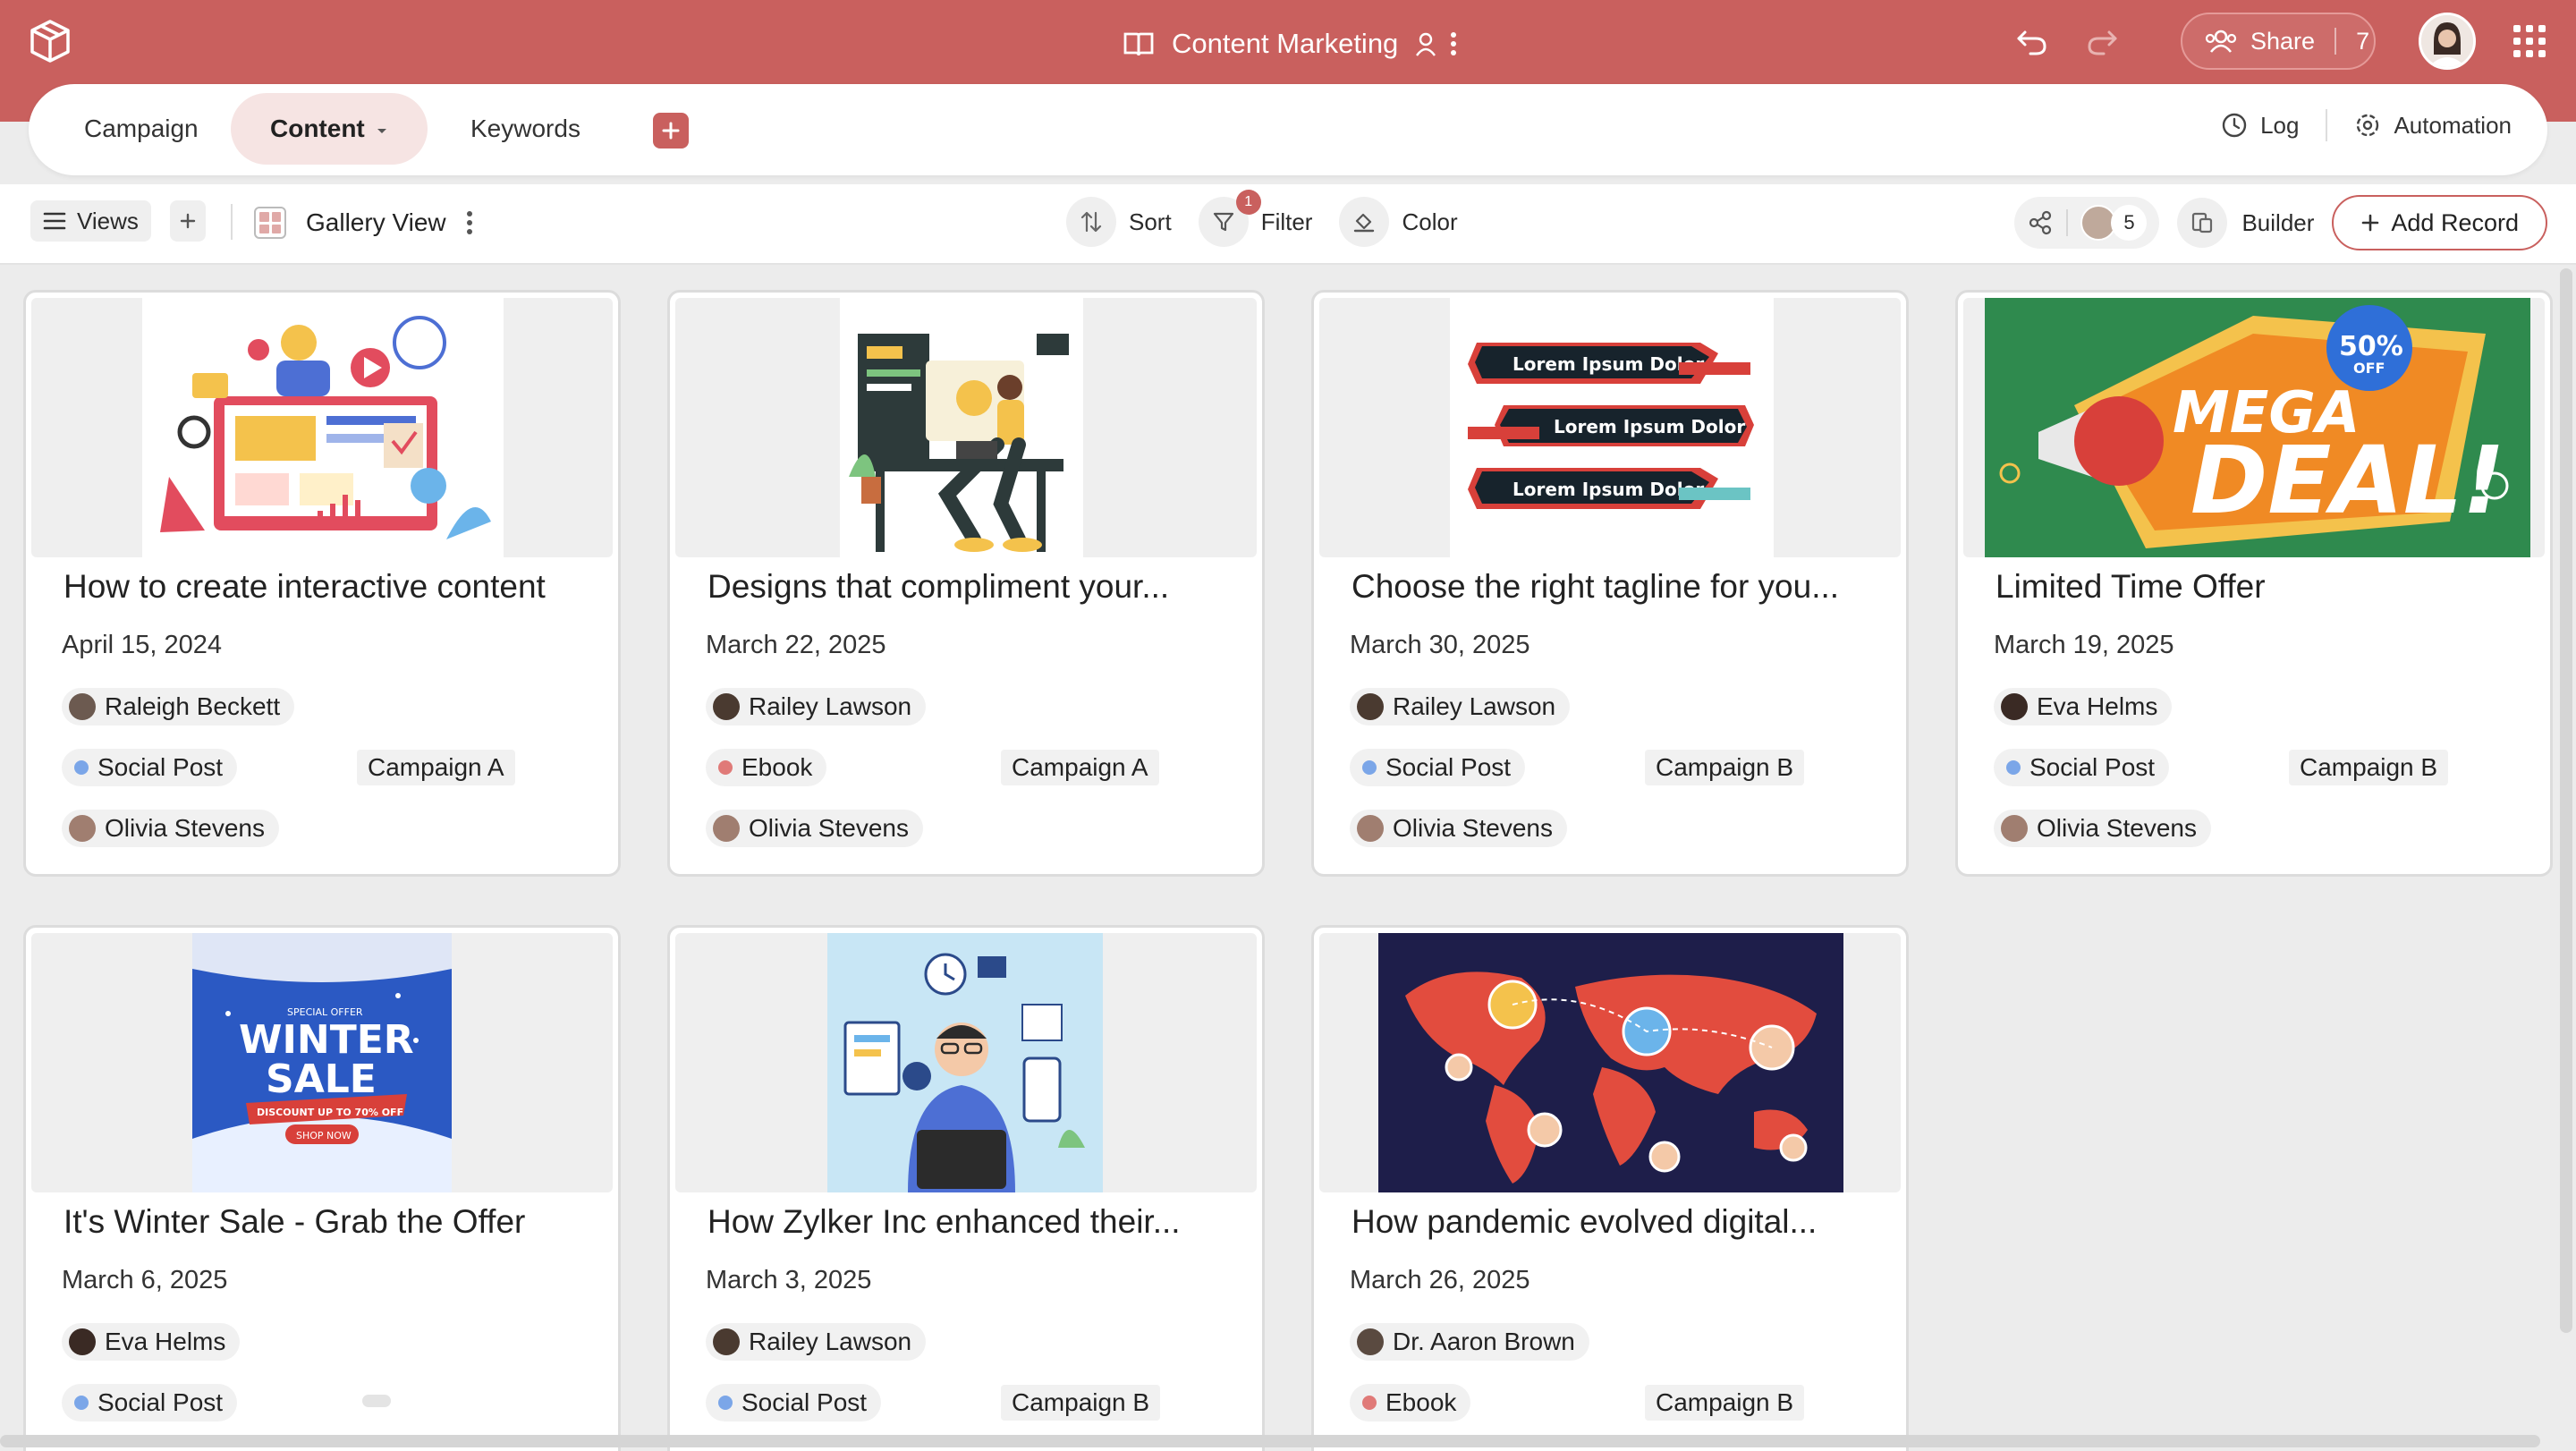  I want to click on add-tab-button, so click(671, 130).